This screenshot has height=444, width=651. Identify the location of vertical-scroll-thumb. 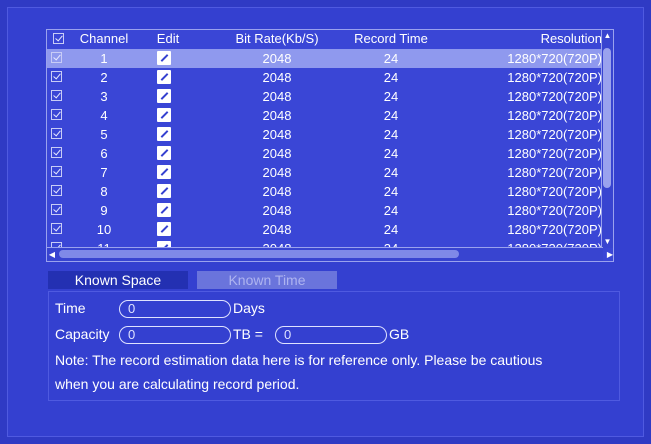
(607, 118).